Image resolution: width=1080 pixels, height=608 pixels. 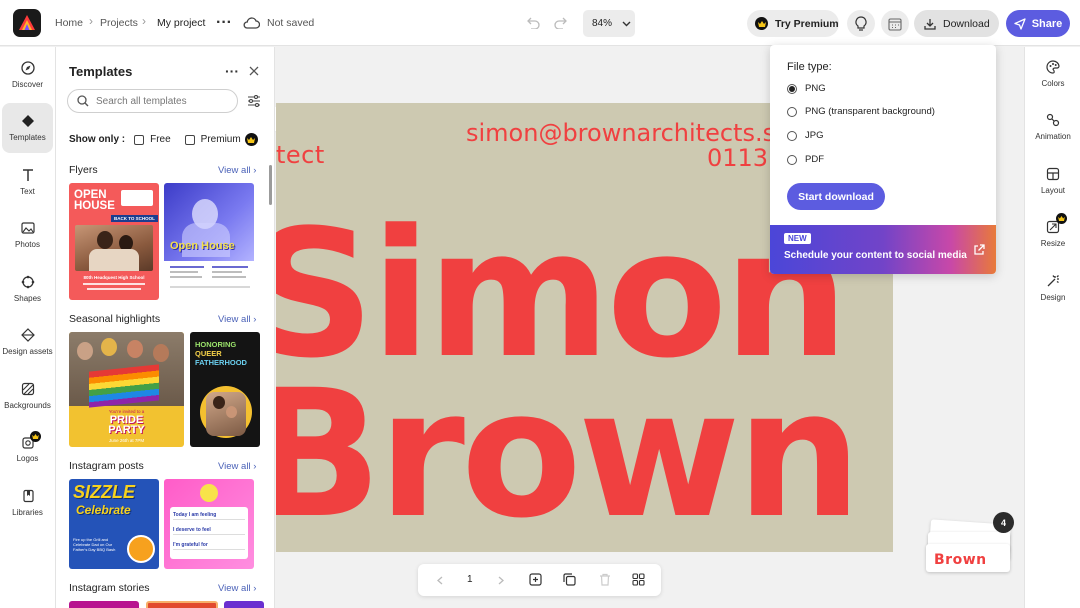 I want to click on text-icon, so click(x=27, y=175).